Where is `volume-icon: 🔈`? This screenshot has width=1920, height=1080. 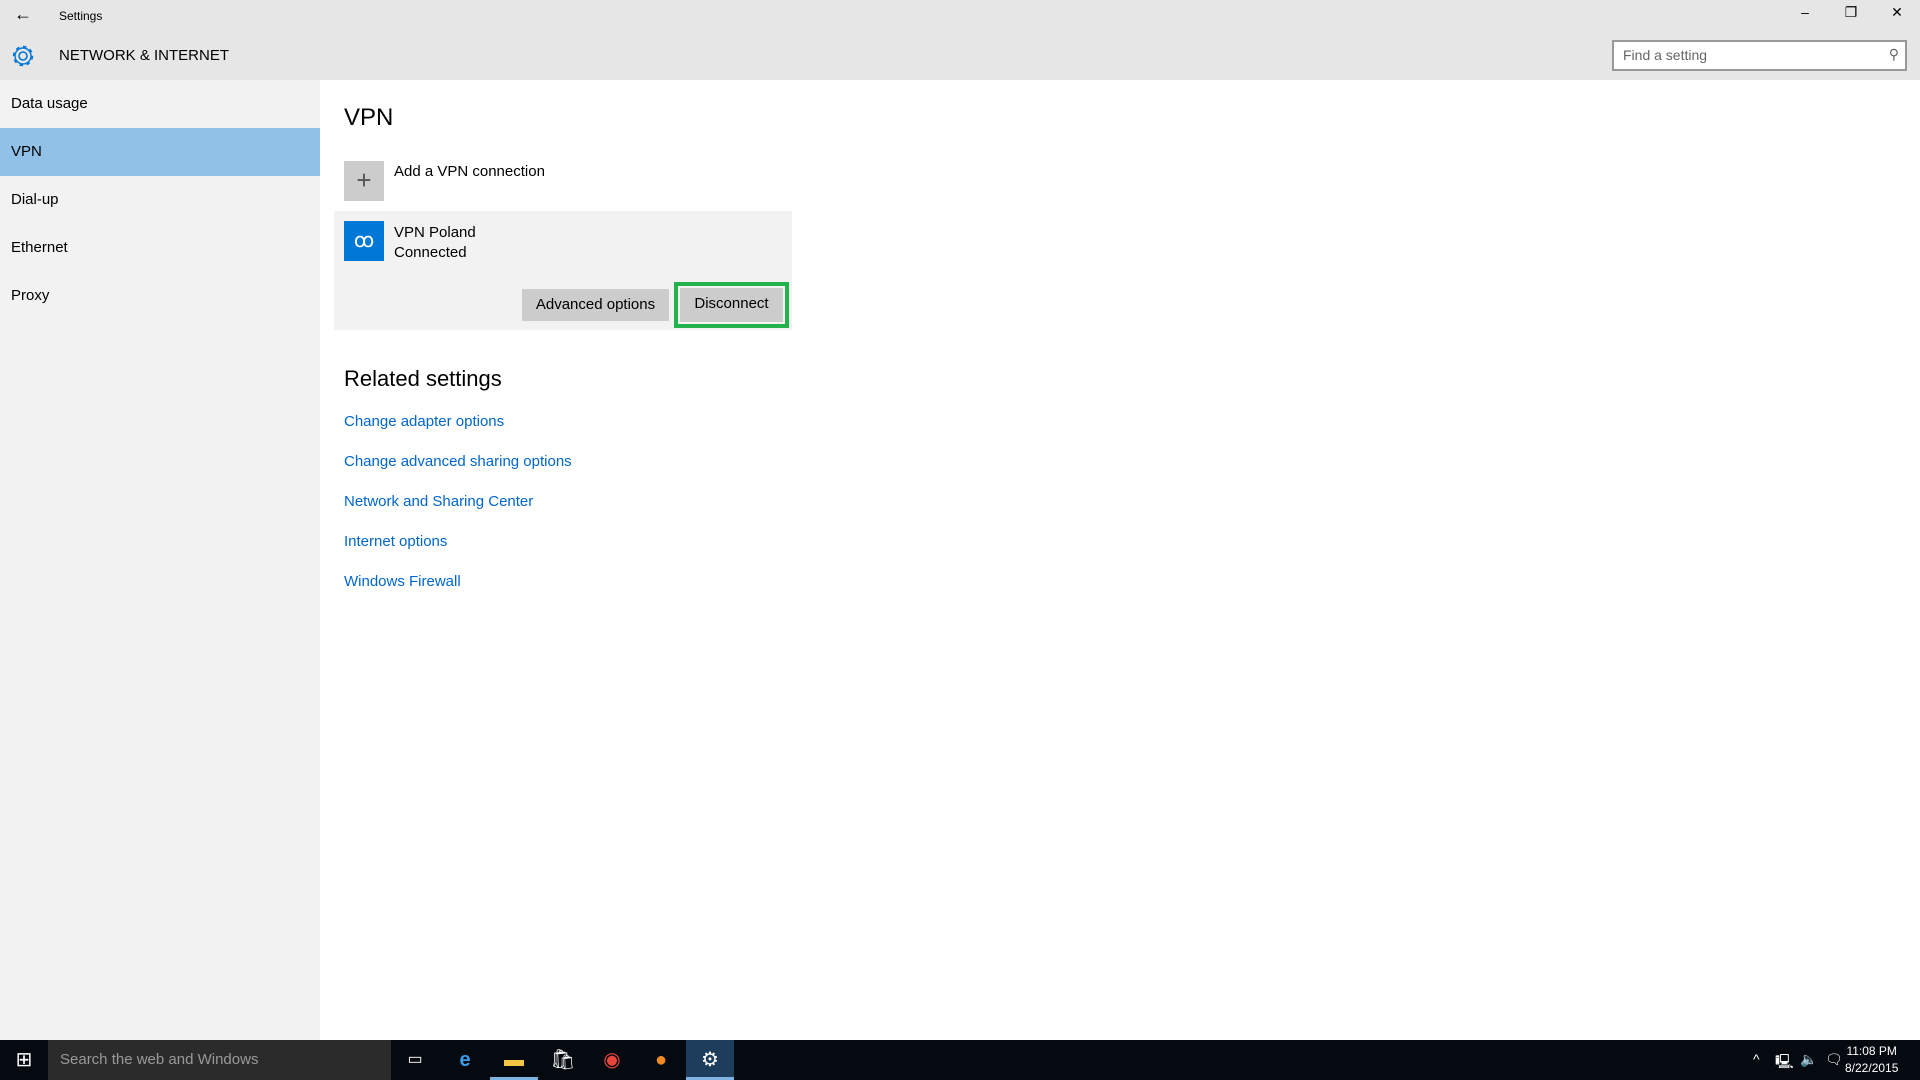
volume-icon: 🔈 is located at coordinates (1808, 1059).